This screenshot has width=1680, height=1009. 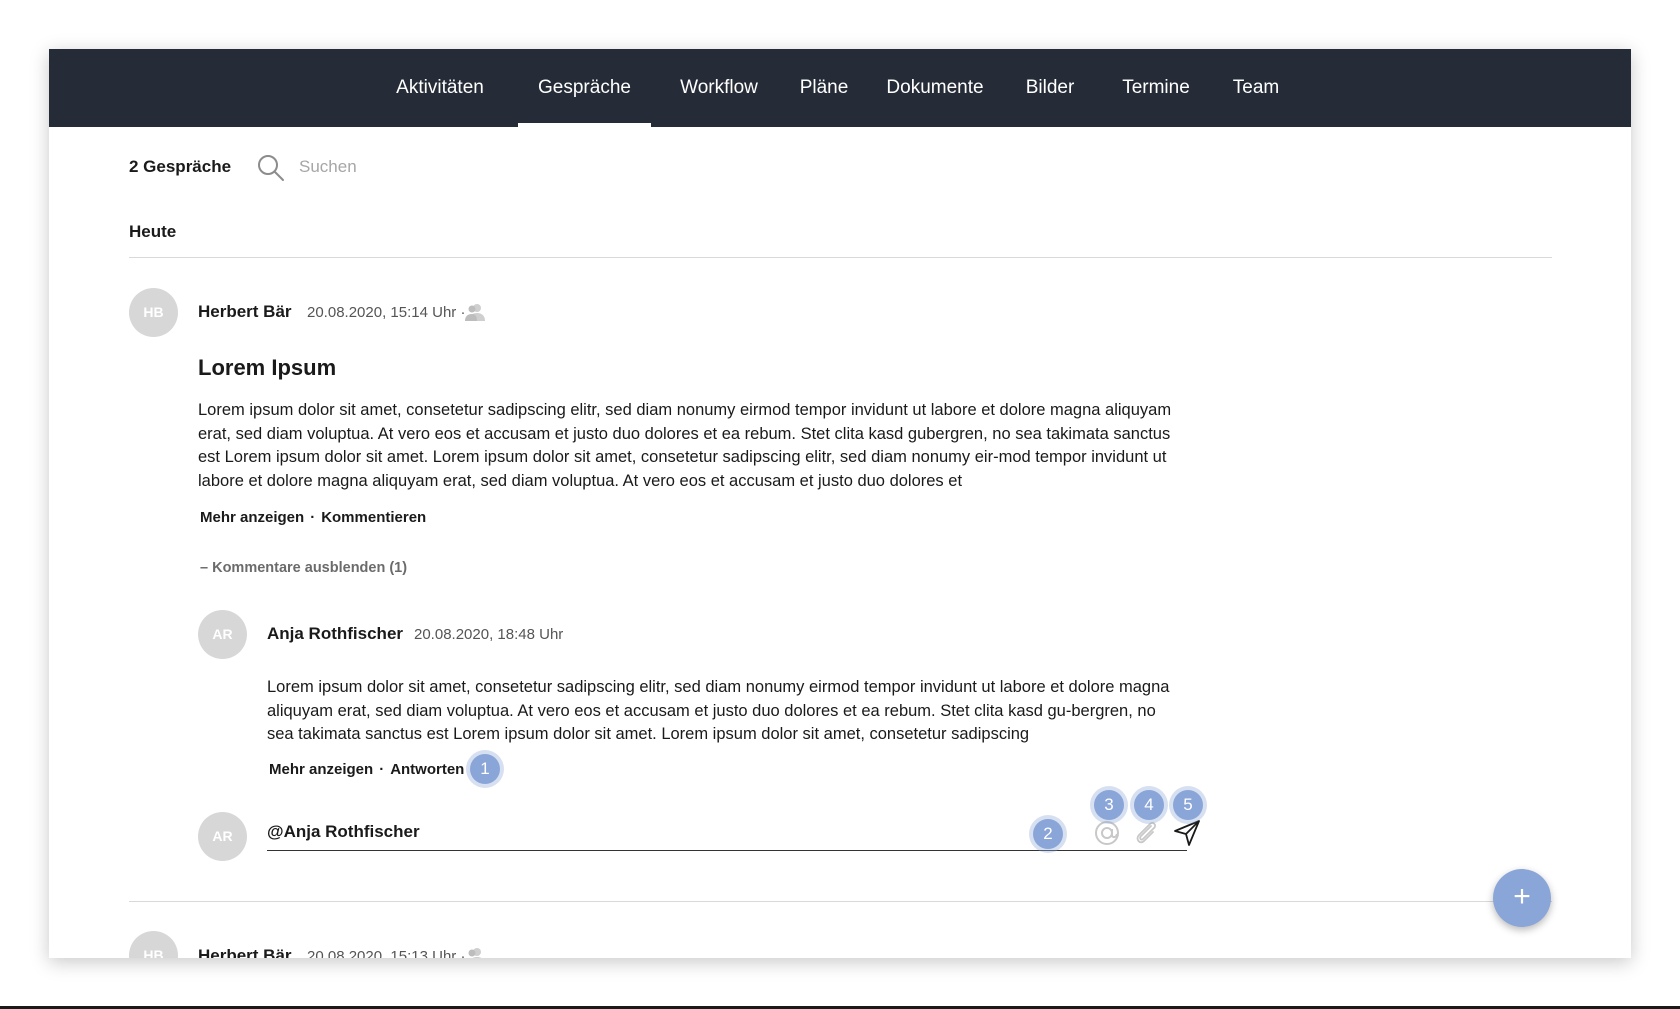 What do you see at coordinates (1147, 833) in the screenshot?
I see `paperclip-icon` at bounding box center [1147, 833].